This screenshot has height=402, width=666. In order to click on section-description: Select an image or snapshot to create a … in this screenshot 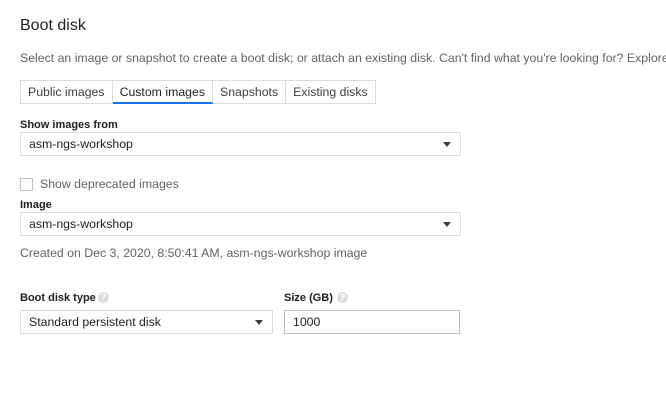, I will do `click(343, 58)`.